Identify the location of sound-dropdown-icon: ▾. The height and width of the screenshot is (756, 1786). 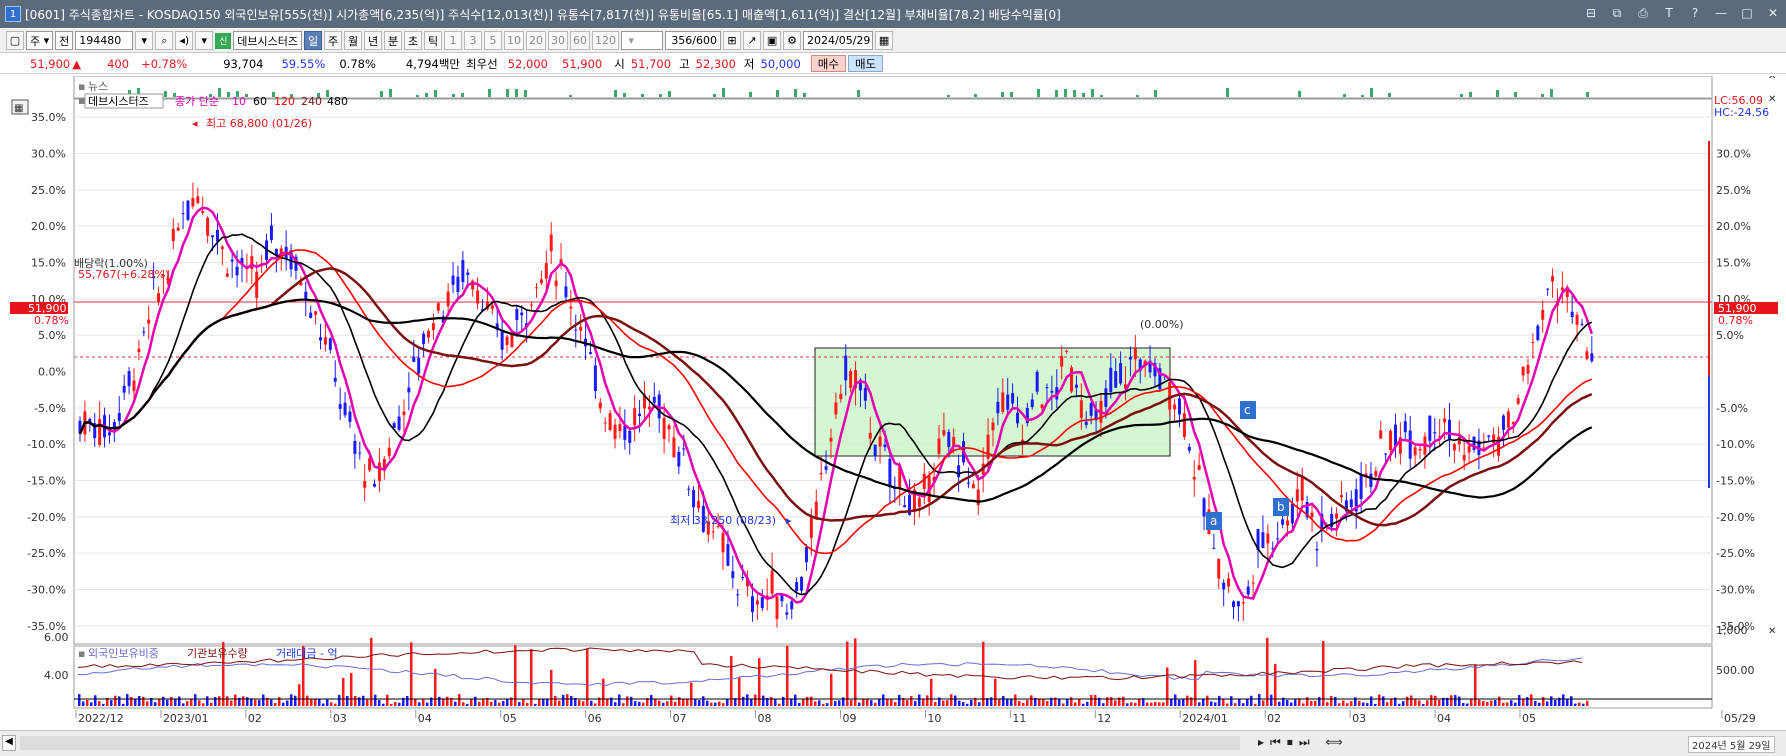
(204, 40).